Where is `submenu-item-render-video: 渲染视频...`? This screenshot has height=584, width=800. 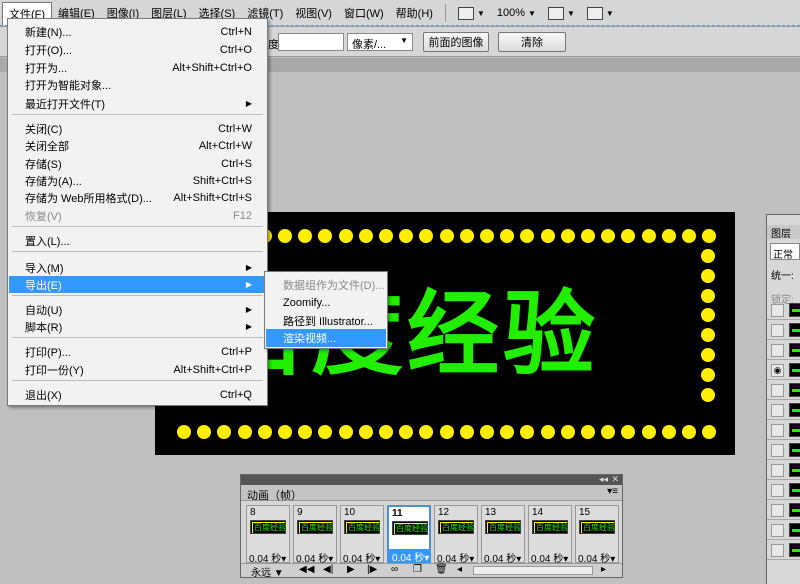
submenu-item-render-video: 渲染视频... is located at coordinates (326, 338).